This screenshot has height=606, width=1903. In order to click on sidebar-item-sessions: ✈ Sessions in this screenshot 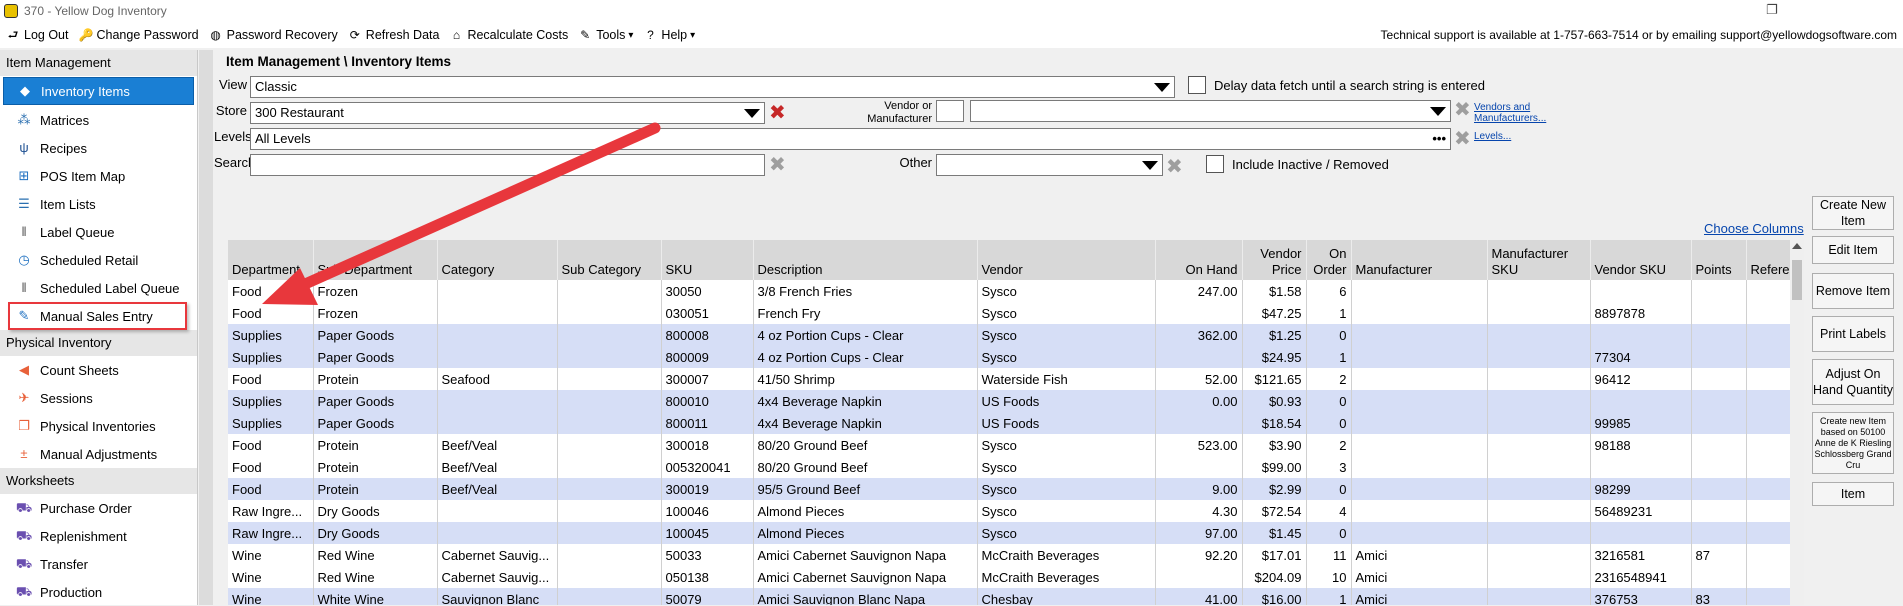, I will do `click(98, 398)`.